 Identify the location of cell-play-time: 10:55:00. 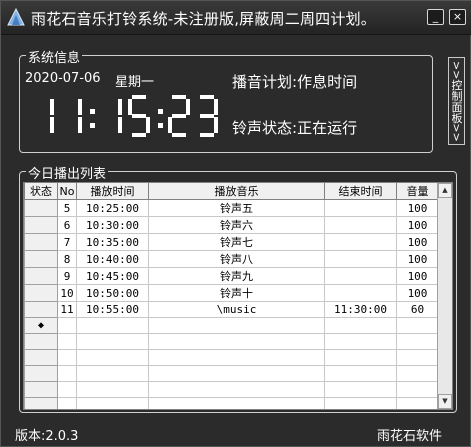
(112, 309).